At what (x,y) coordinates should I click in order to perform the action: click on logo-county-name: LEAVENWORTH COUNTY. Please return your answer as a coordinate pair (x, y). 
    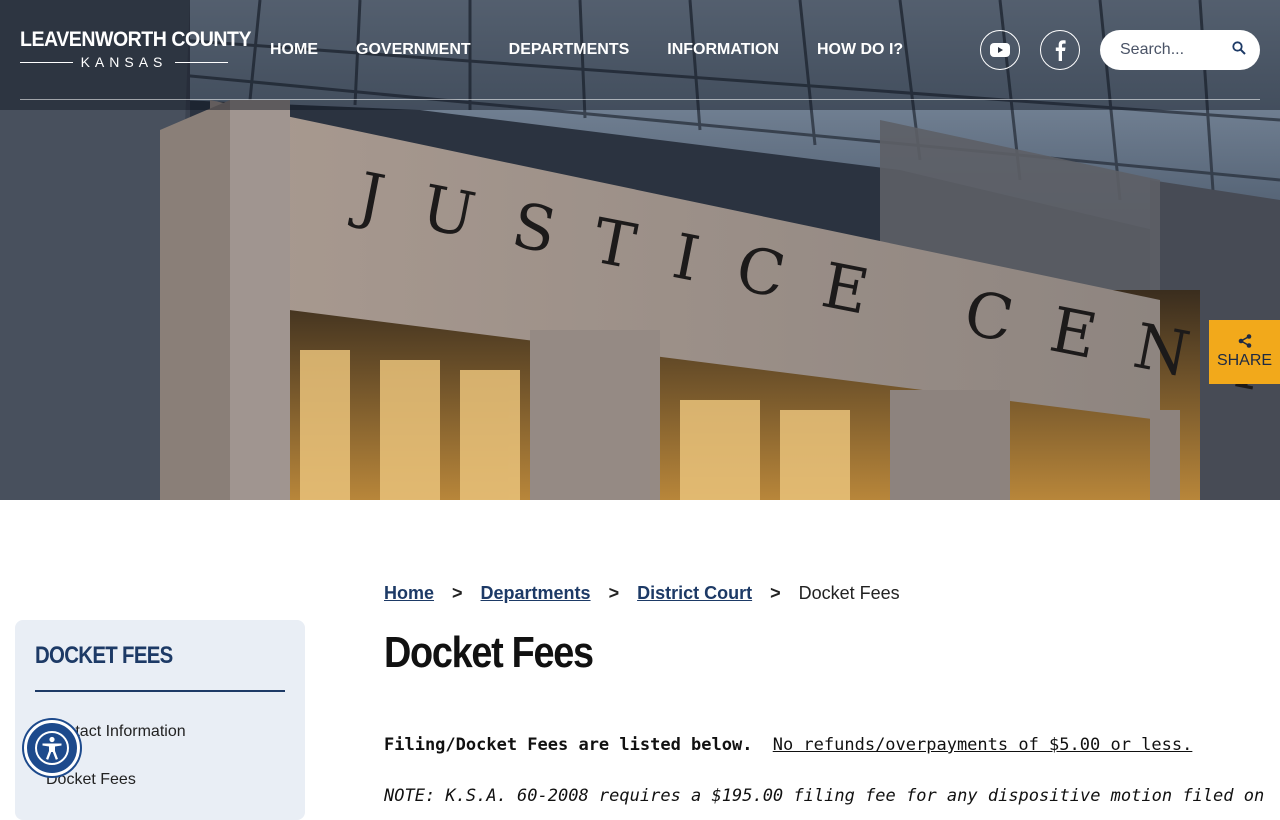
    Looking at the image, I should click on (136, 39).